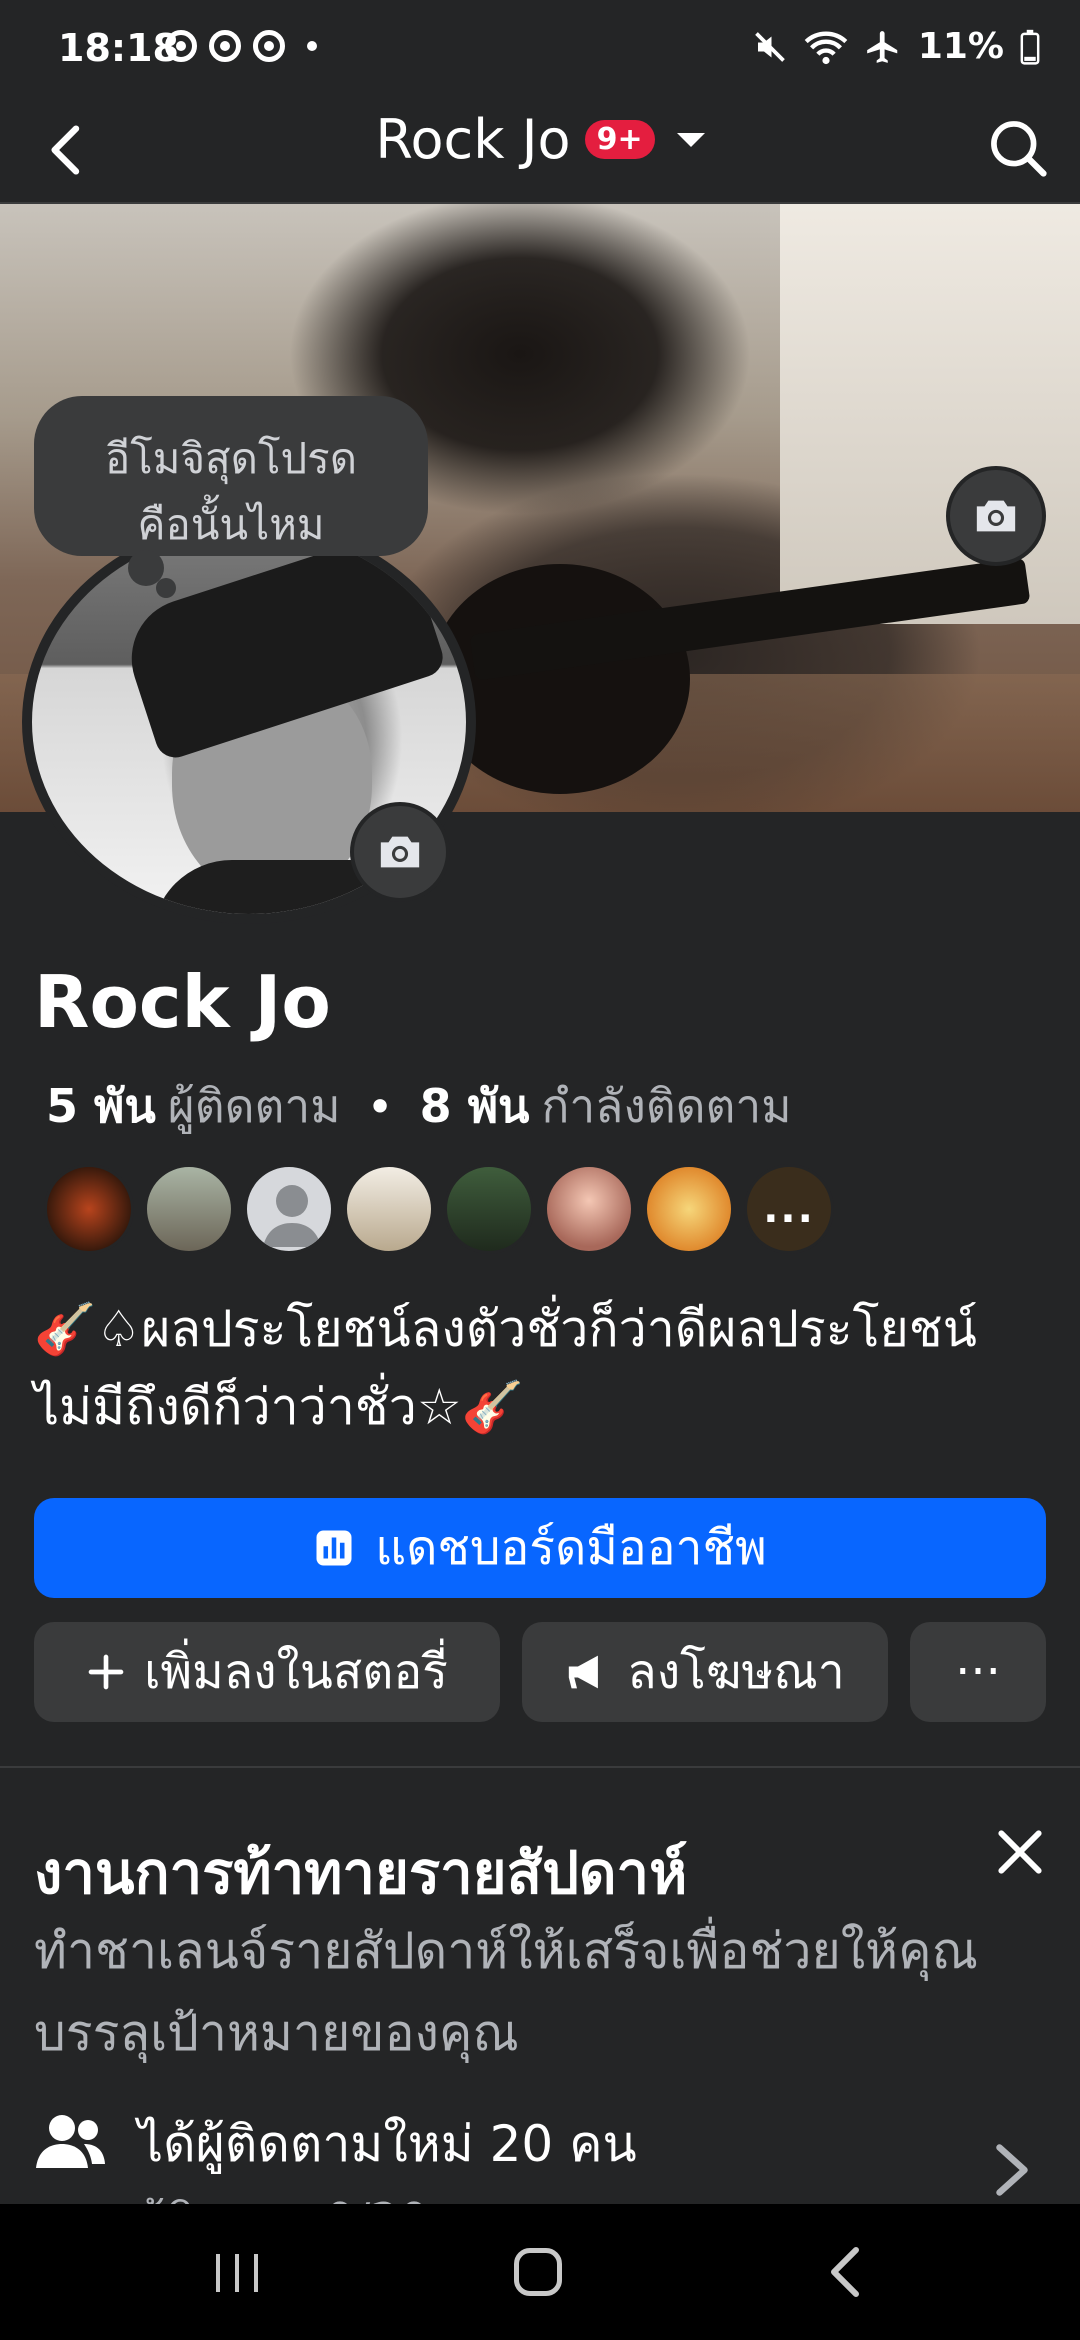 The width and height of the screenshot is (1080, 2340). I want to click on goal-progress: ผู้ติดตาม 0/20, so click(283, 2194).